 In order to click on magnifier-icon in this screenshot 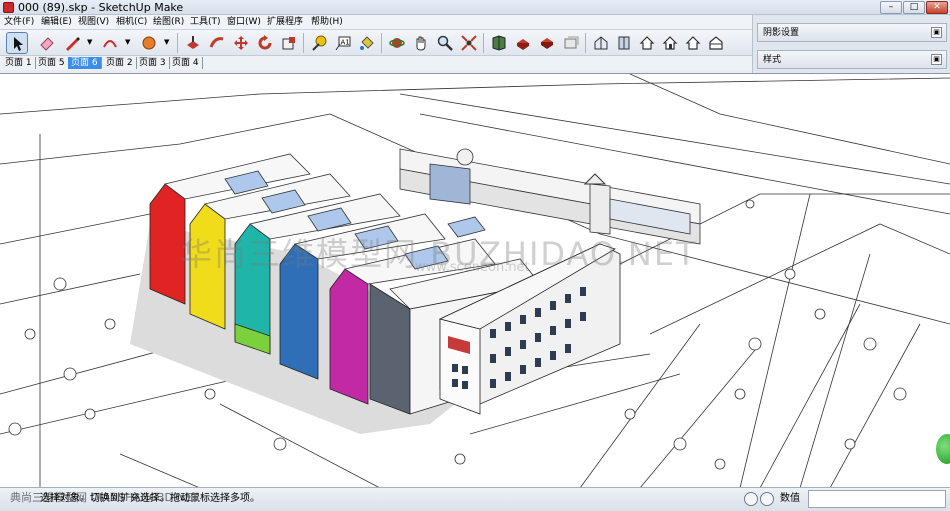, I will do `click(445, 43)`.